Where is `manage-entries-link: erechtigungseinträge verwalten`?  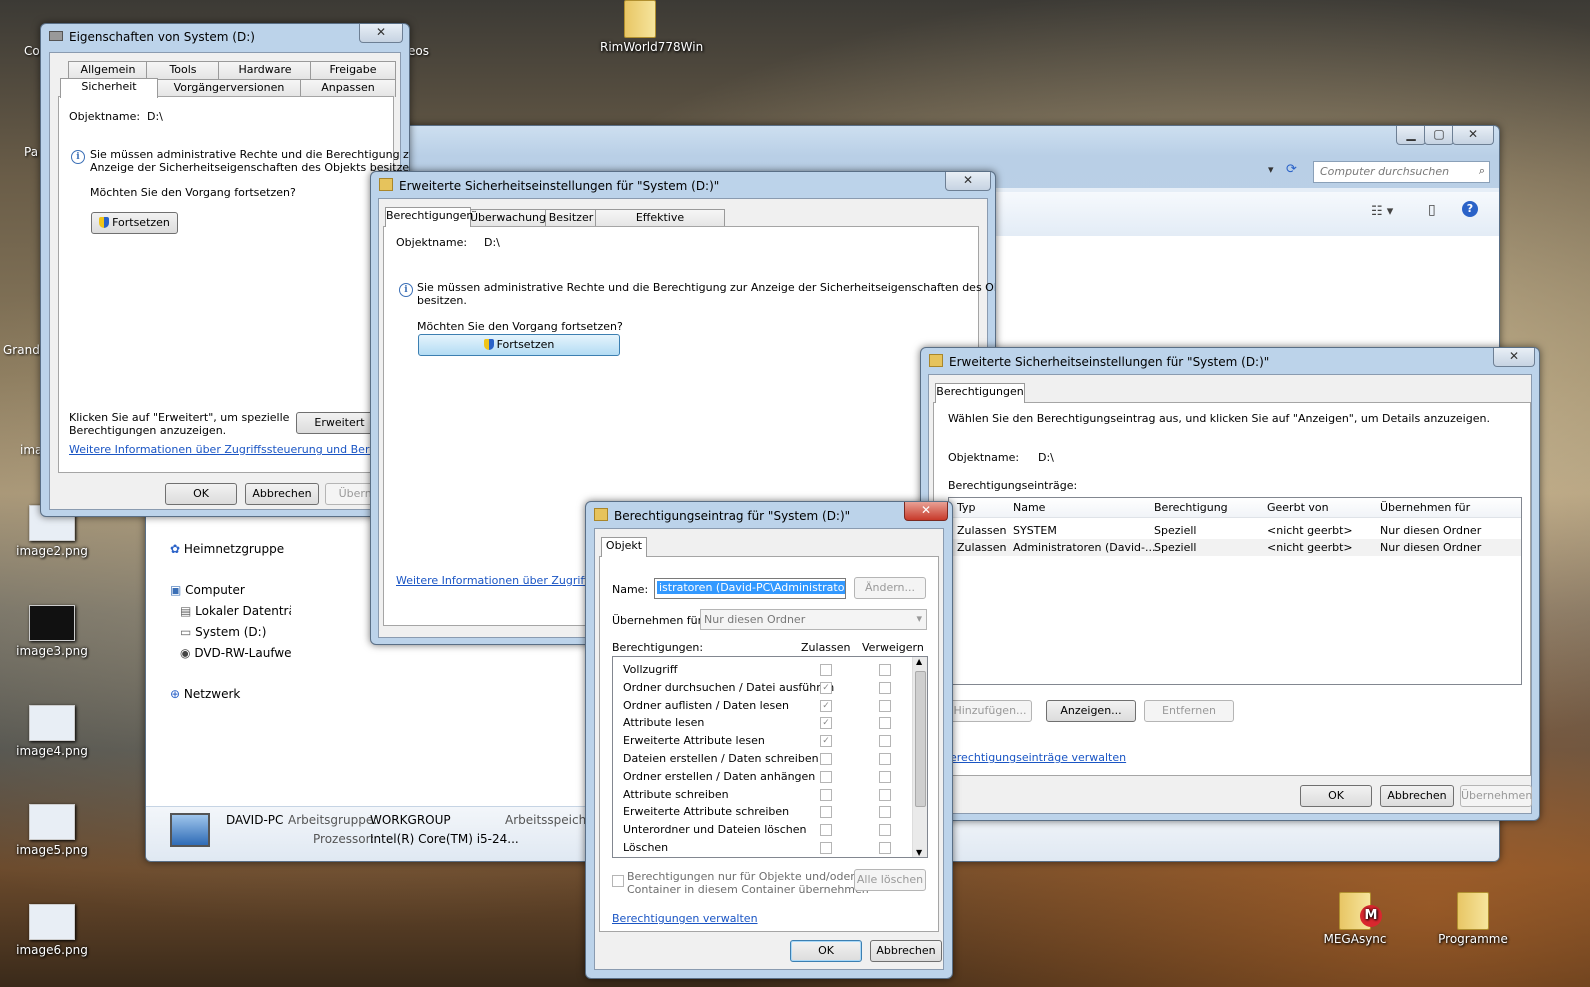
manage-entries-link: erechtigungseinträge verwalten is located at coordinates (1038, 757).